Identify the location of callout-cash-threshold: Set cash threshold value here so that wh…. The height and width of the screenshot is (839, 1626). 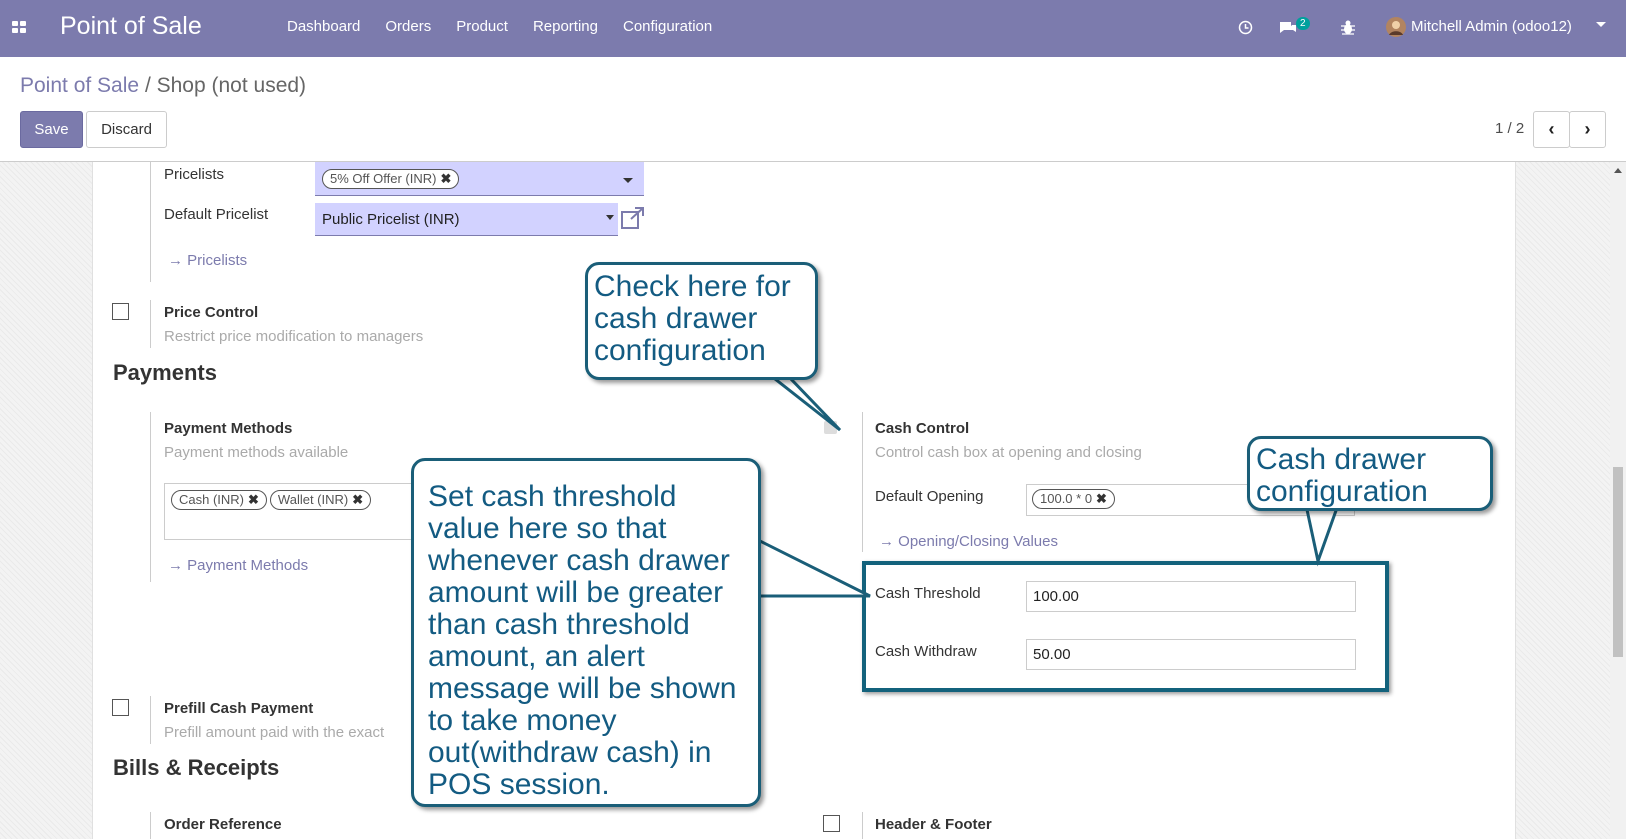
(586, 632).